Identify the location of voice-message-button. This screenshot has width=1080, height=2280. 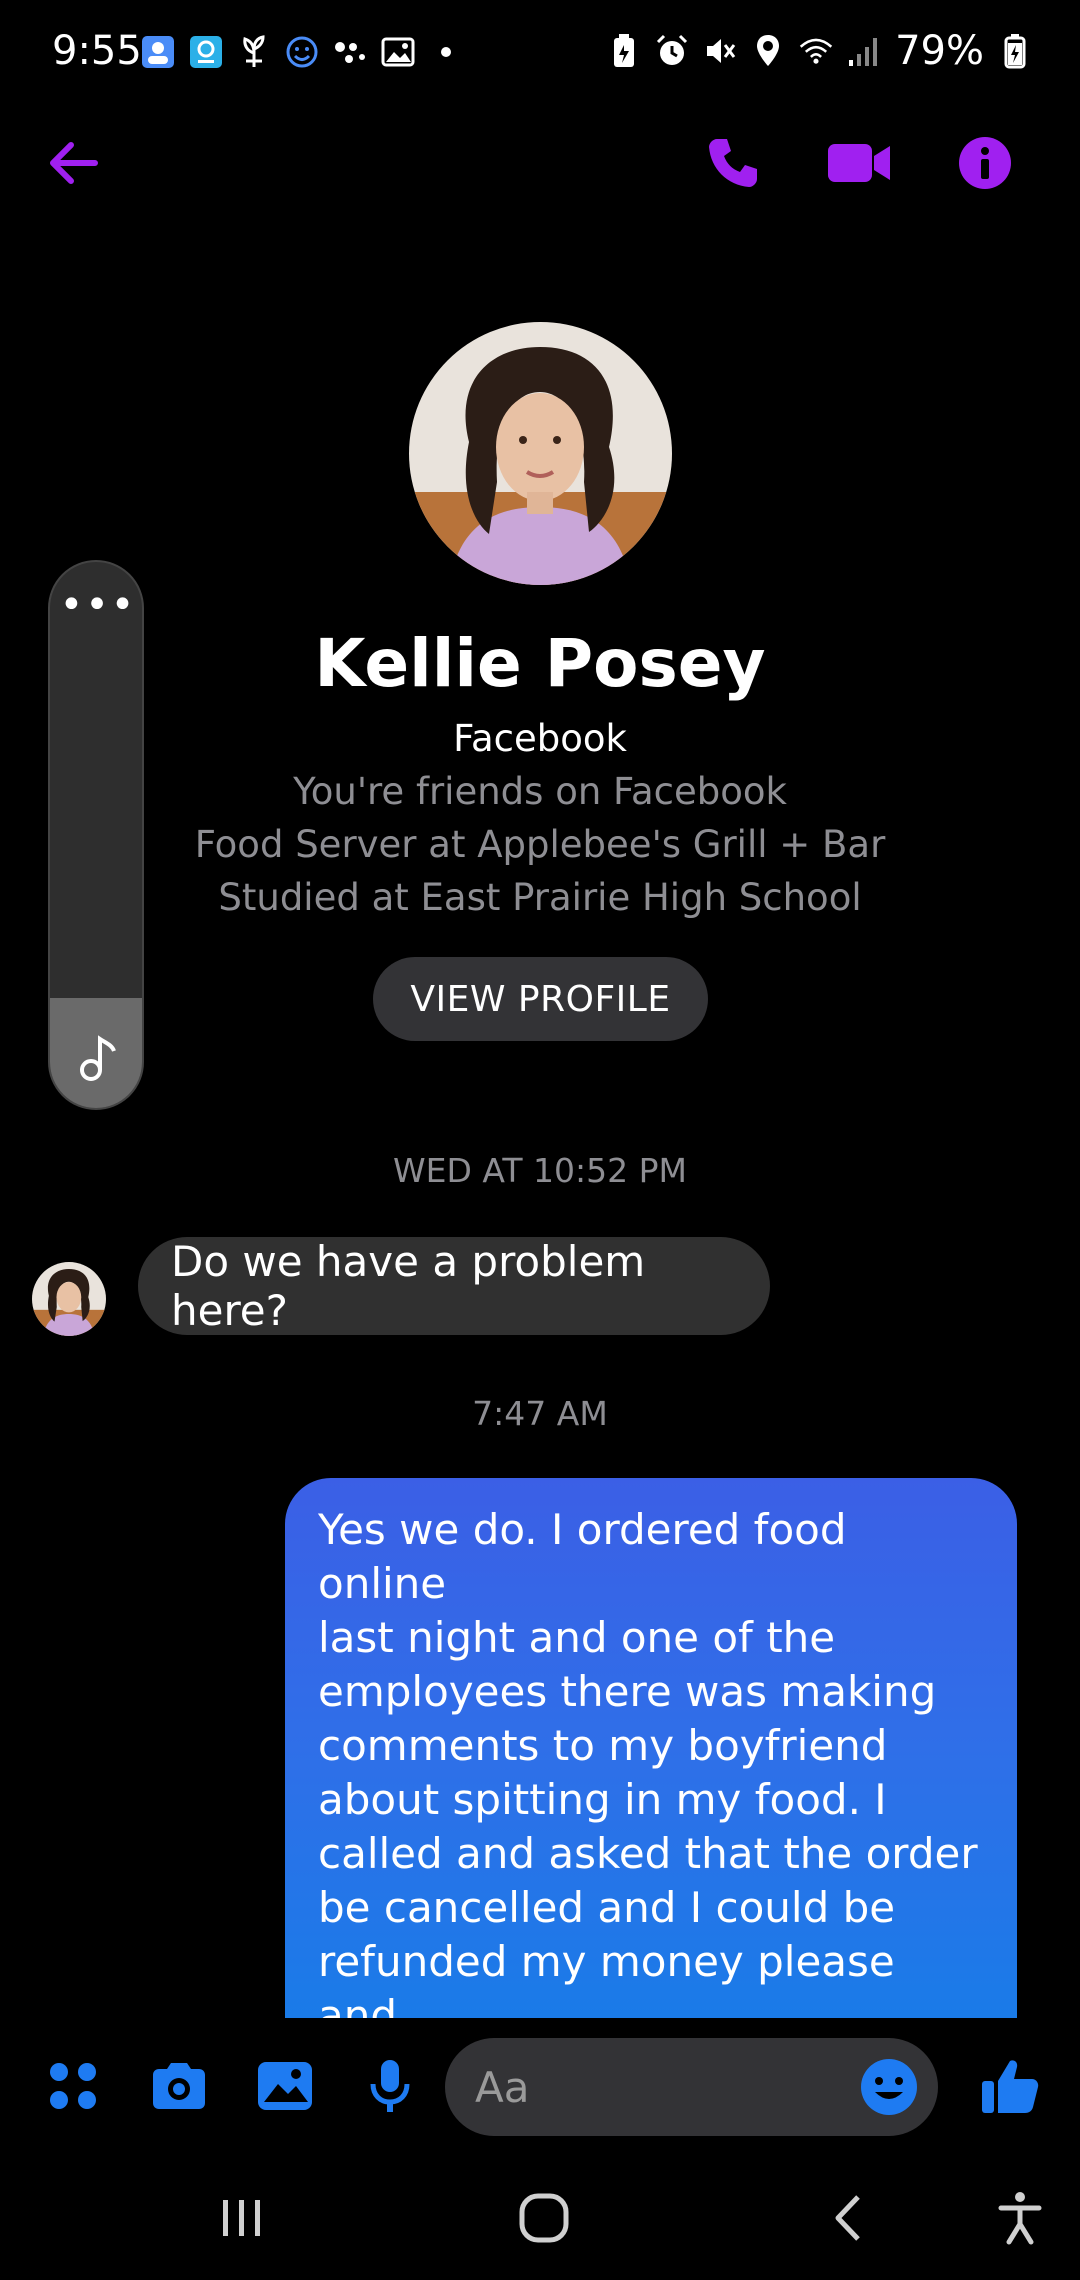
(390, 2088).